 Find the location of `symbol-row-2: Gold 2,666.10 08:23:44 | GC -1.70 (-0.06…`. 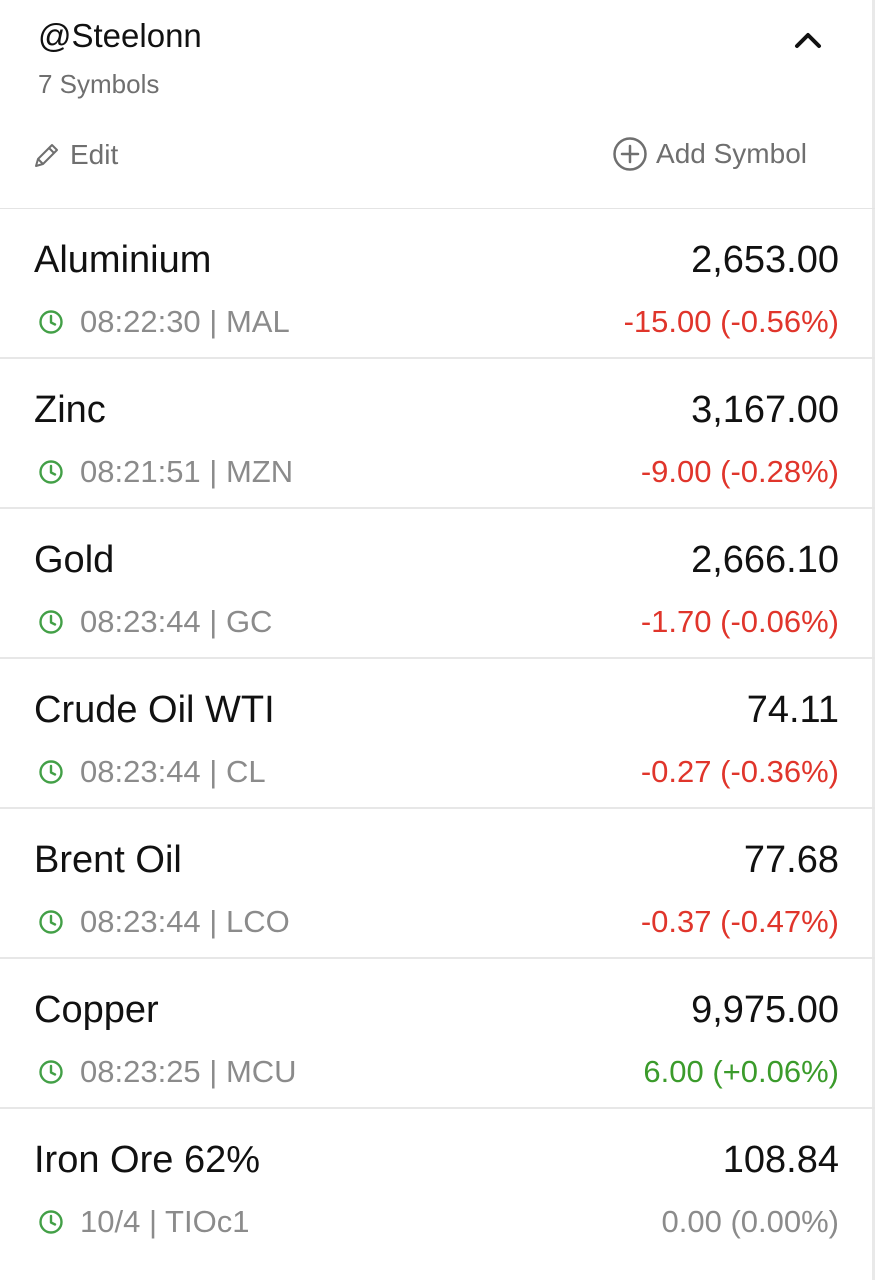

symbol-row-2: Gold 2,666.10 08:23:44 | GC -1.70 (-0.06… is located at coordinates (437, 584).